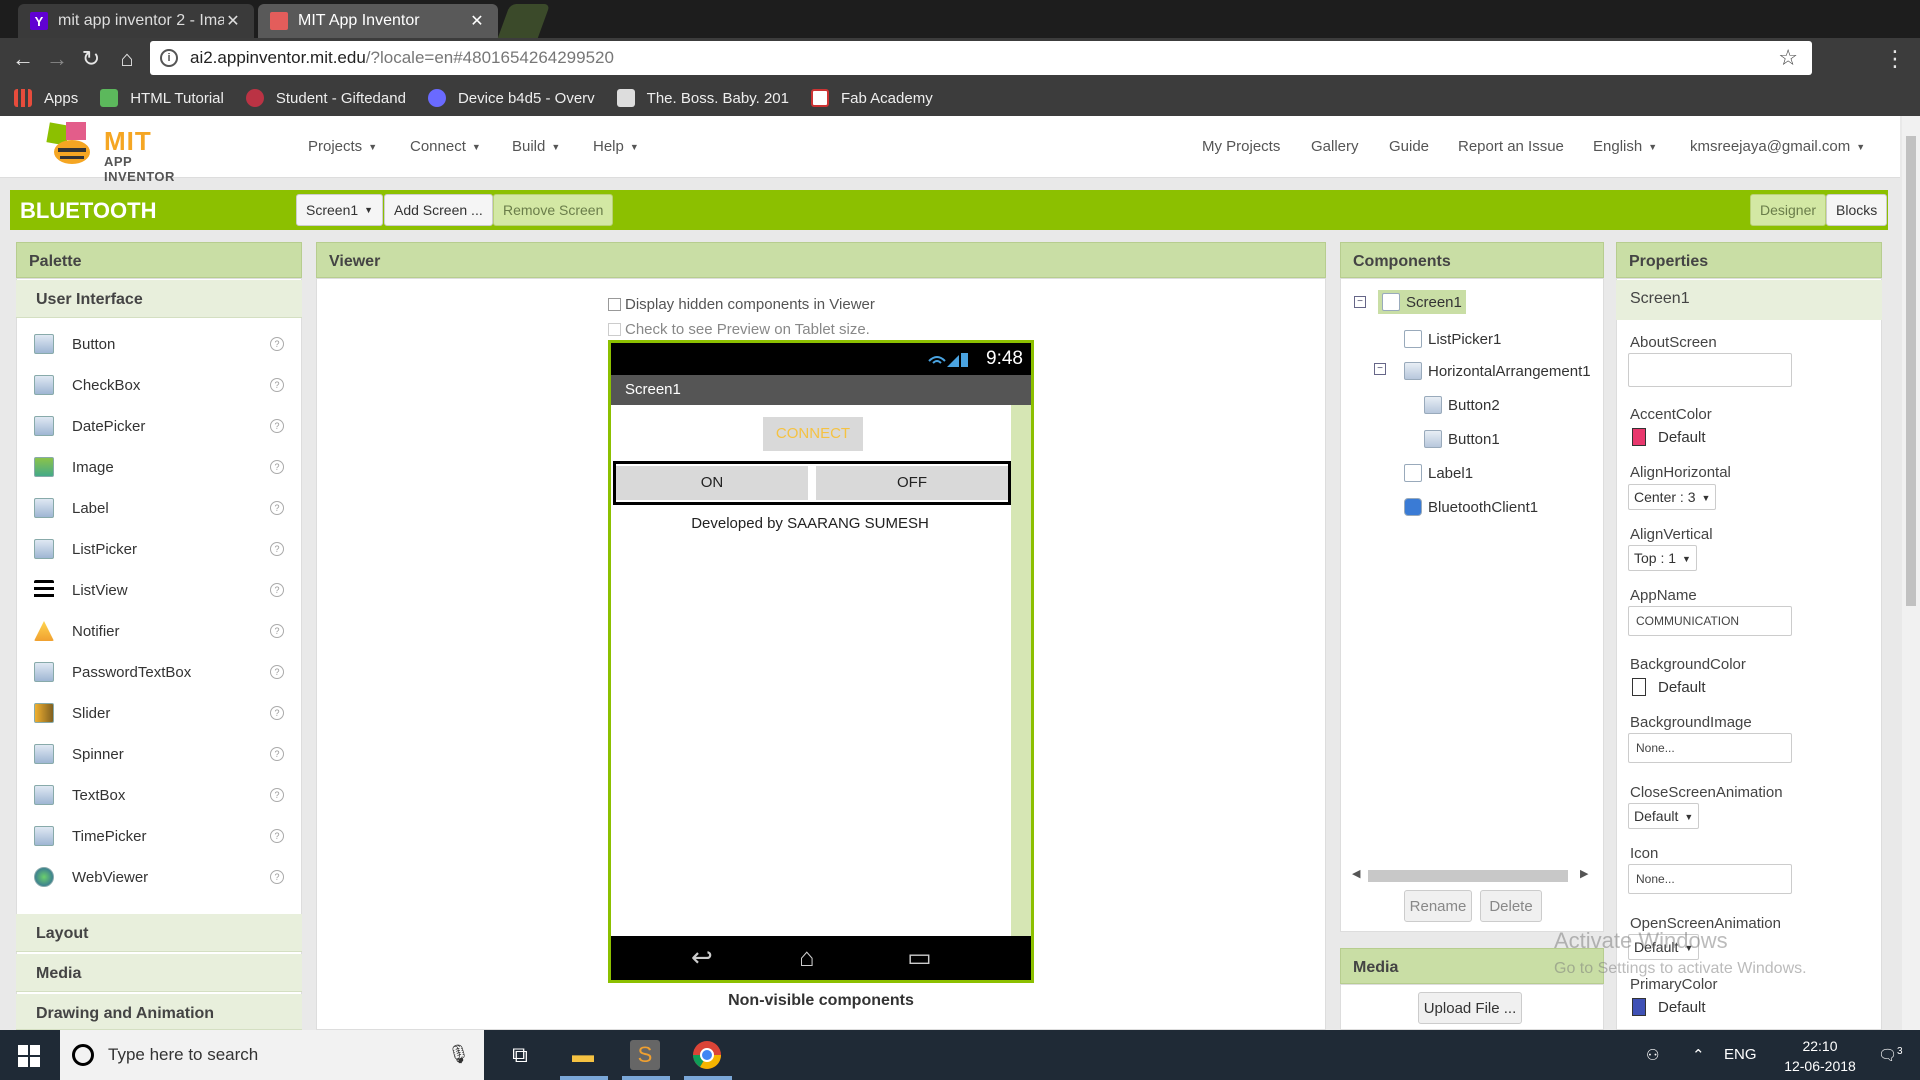  Describe the element at coordinates (159, 836) in the screenshot. I see `palette-item-timepicker: TimePicker?` at that location.